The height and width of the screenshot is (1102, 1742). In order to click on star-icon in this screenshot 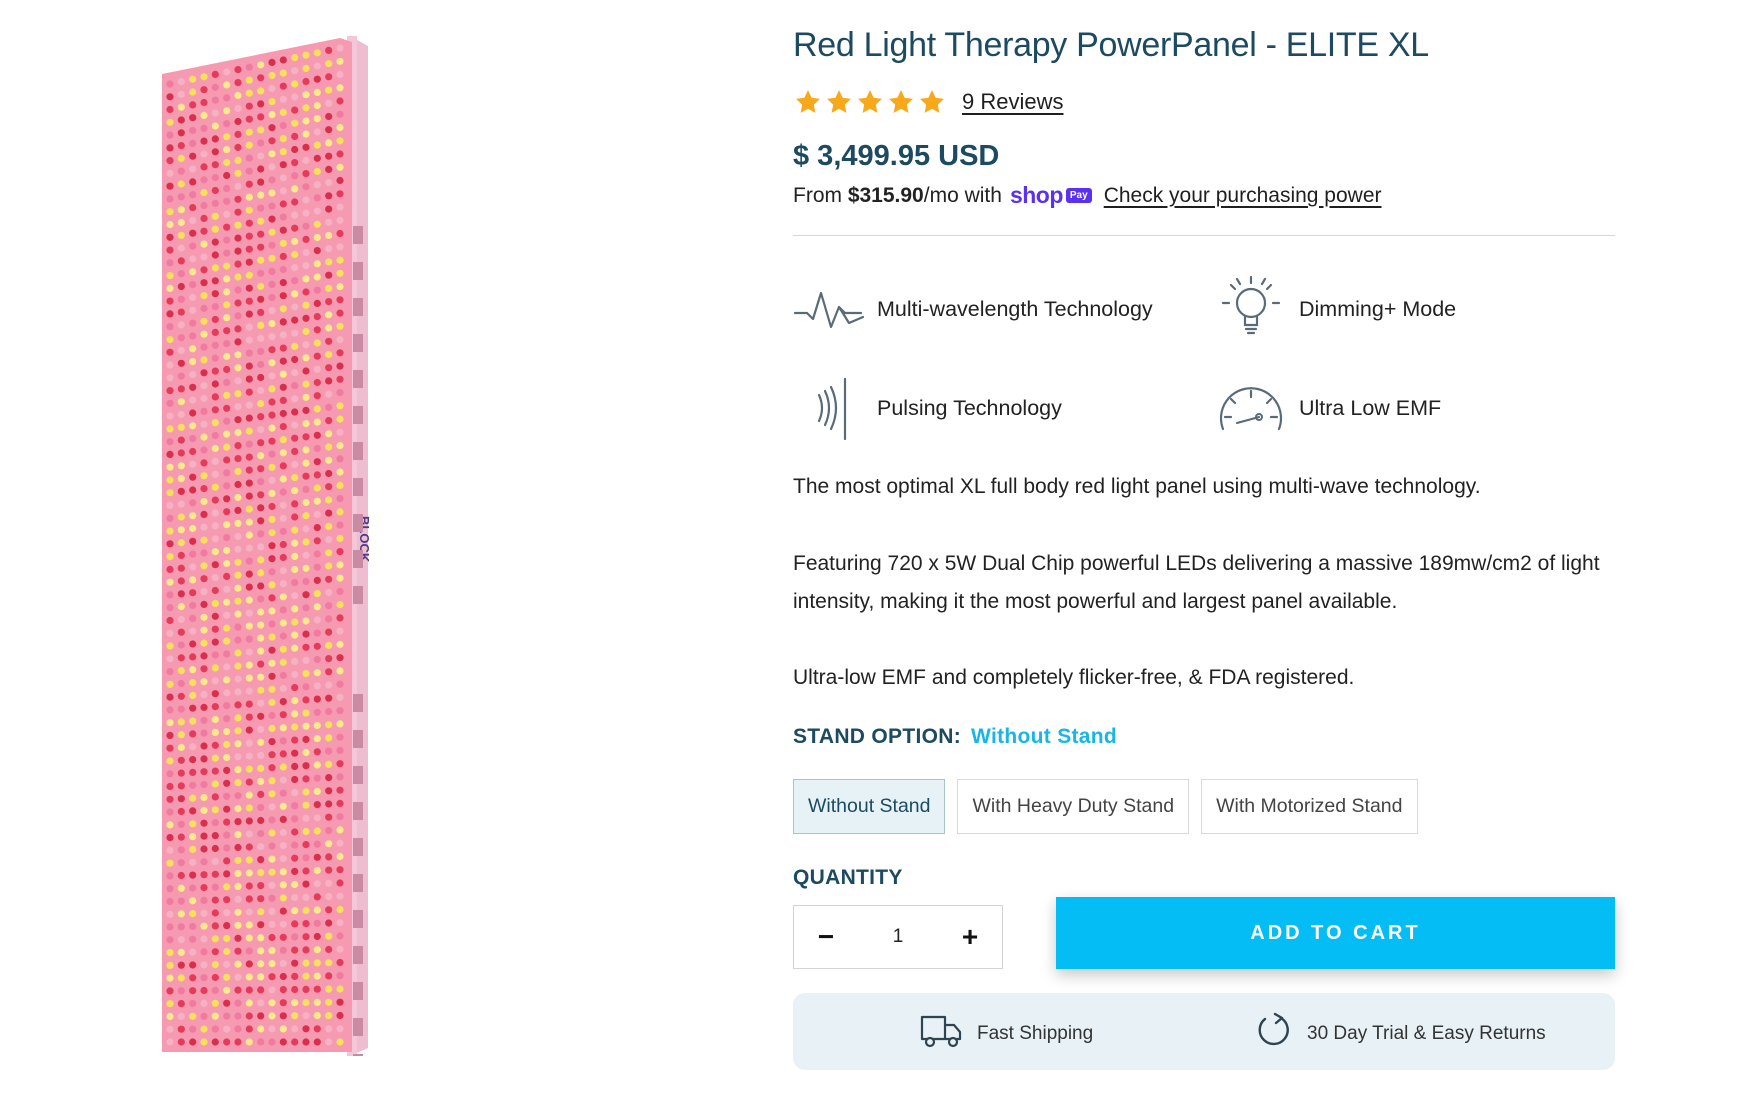, I will do `click(932, 101)`.